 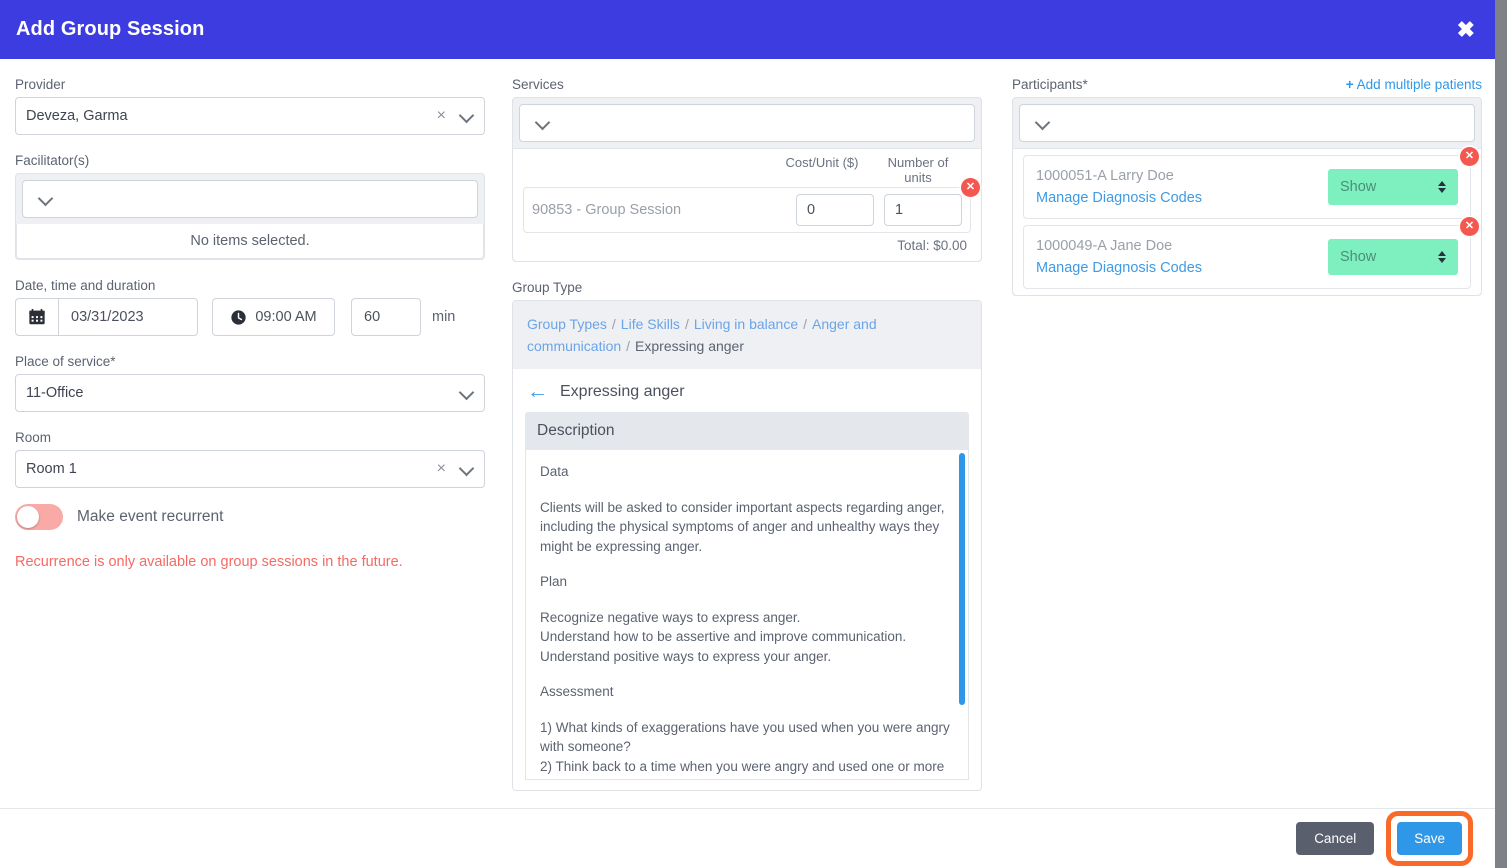 What do you see at coordinates (1050, 84) in the screenshot?
I see `participants-label: Participants*` at bounding box center [1050, 84].